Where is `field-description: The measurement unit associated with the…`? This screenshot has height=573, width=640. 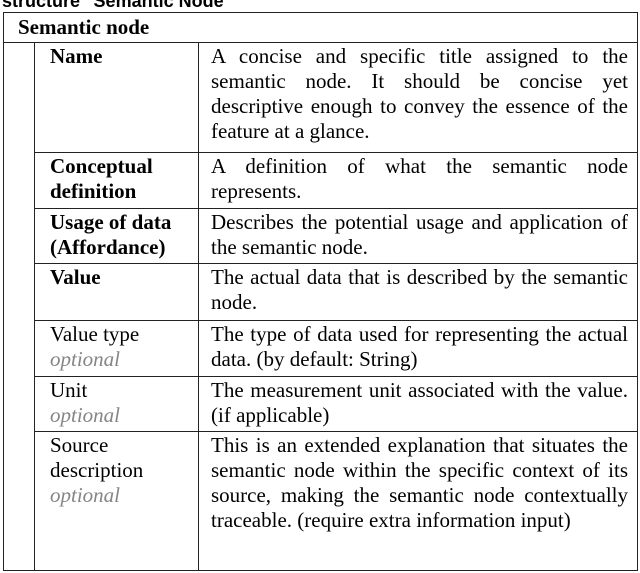
field-description: The measurement unit associated with the… is located at coordinates (419, 402).